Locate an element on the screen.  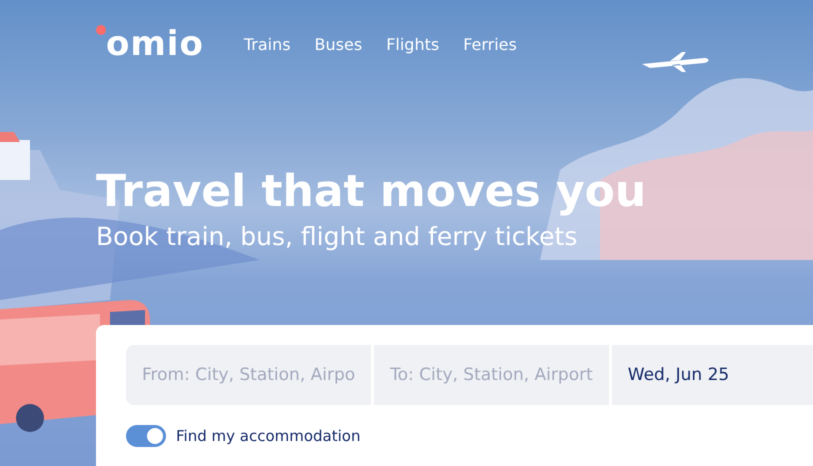
date-field: Wed, Jun 25 is located at coordinates (712, 375).